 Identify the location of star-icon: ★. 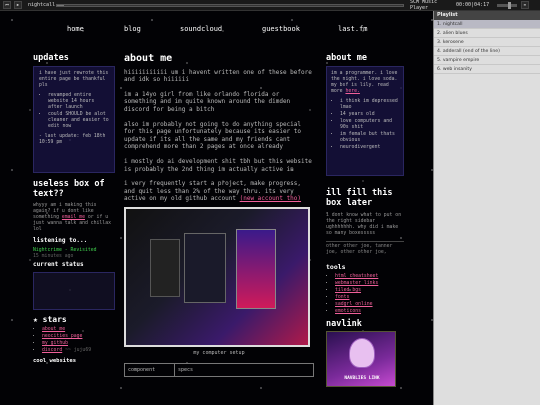
(38, 319).